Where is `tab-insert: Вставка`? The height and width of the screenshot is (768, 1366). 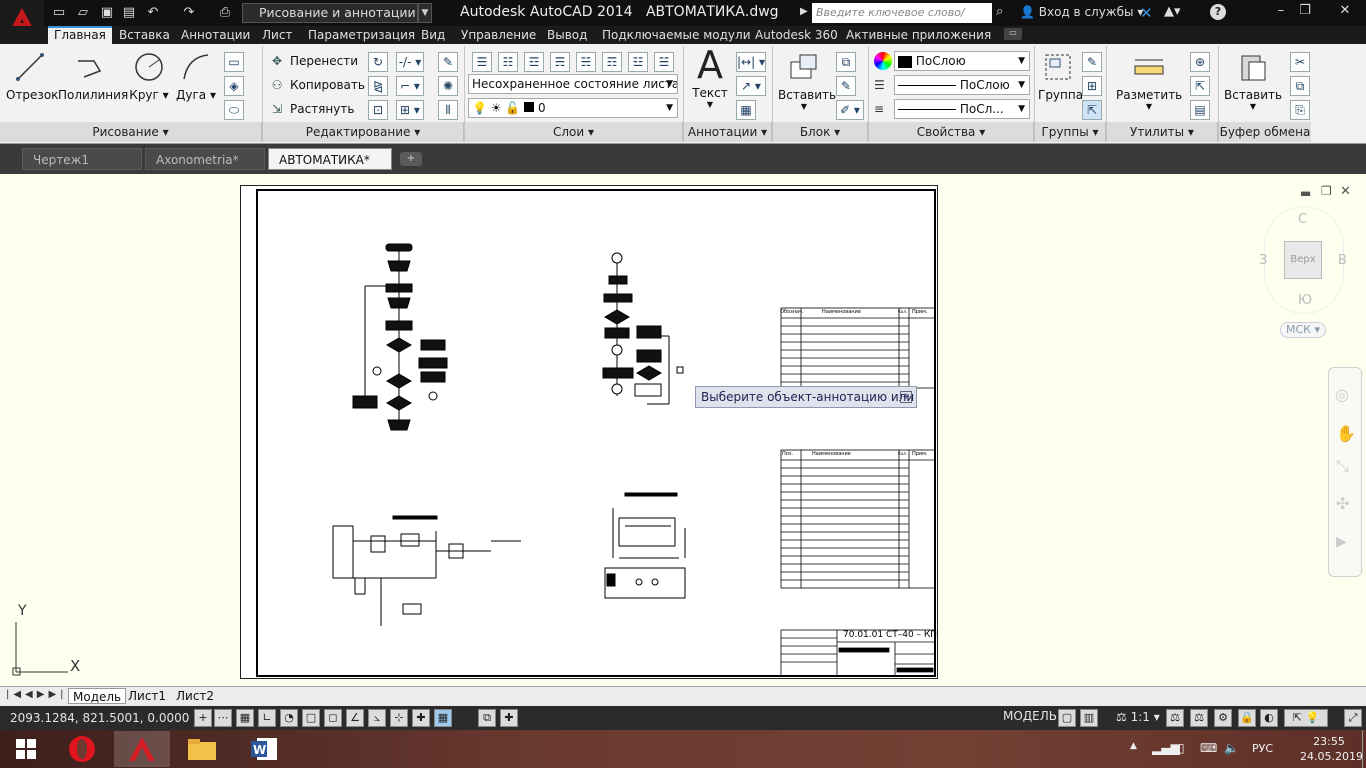
tab-insert: Вставка is located at coordinates (144, 35).